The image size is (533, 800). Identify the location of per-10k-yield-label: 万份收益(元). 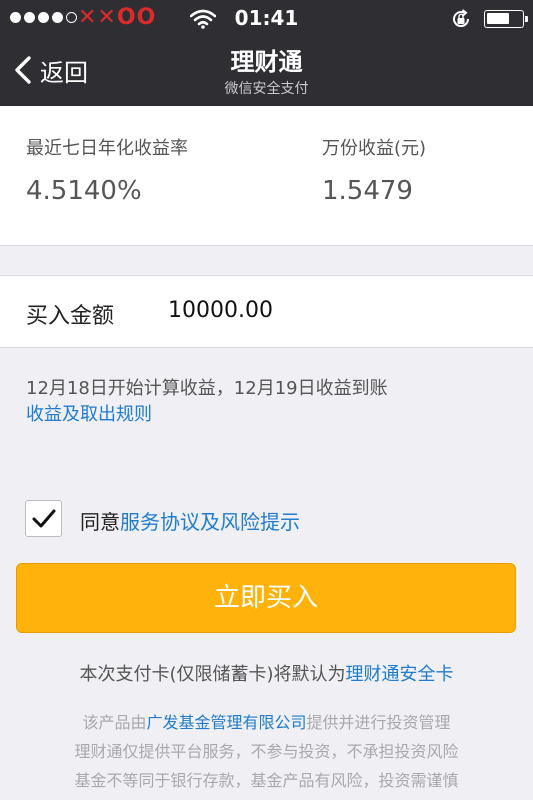
(374, 148).